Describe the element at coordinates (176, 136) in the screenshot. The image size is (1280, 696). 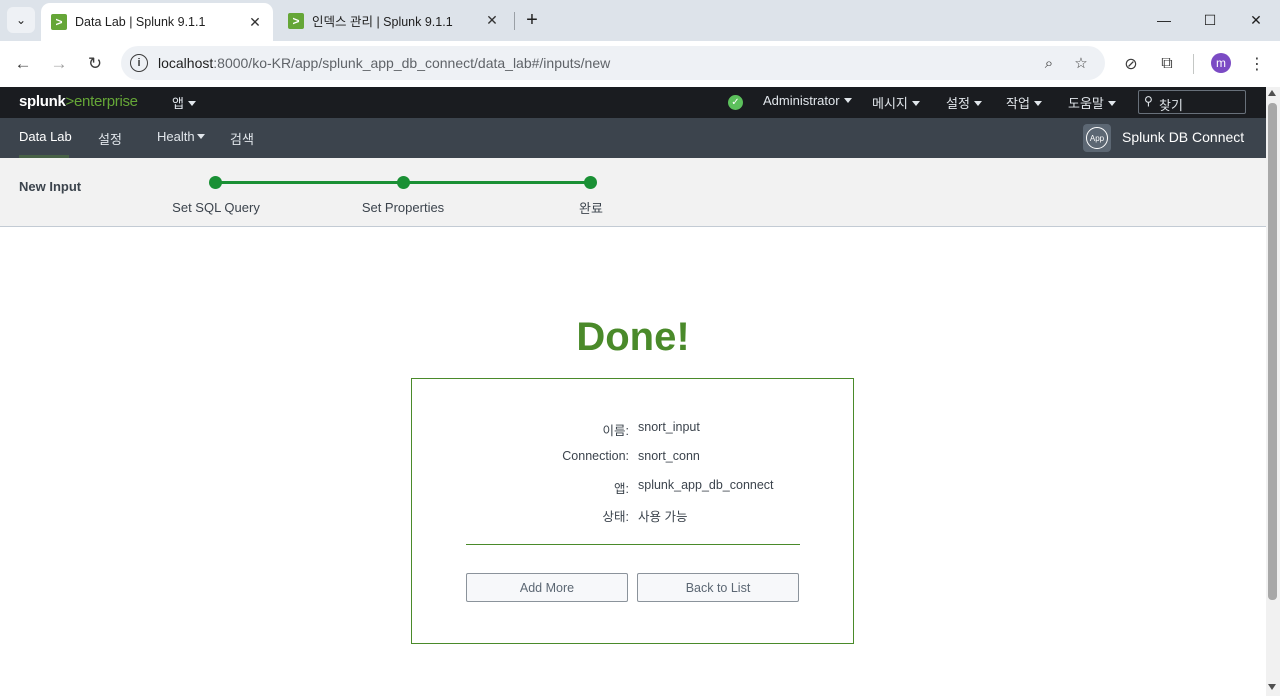
I see `nav-health-label: Health` at that location.